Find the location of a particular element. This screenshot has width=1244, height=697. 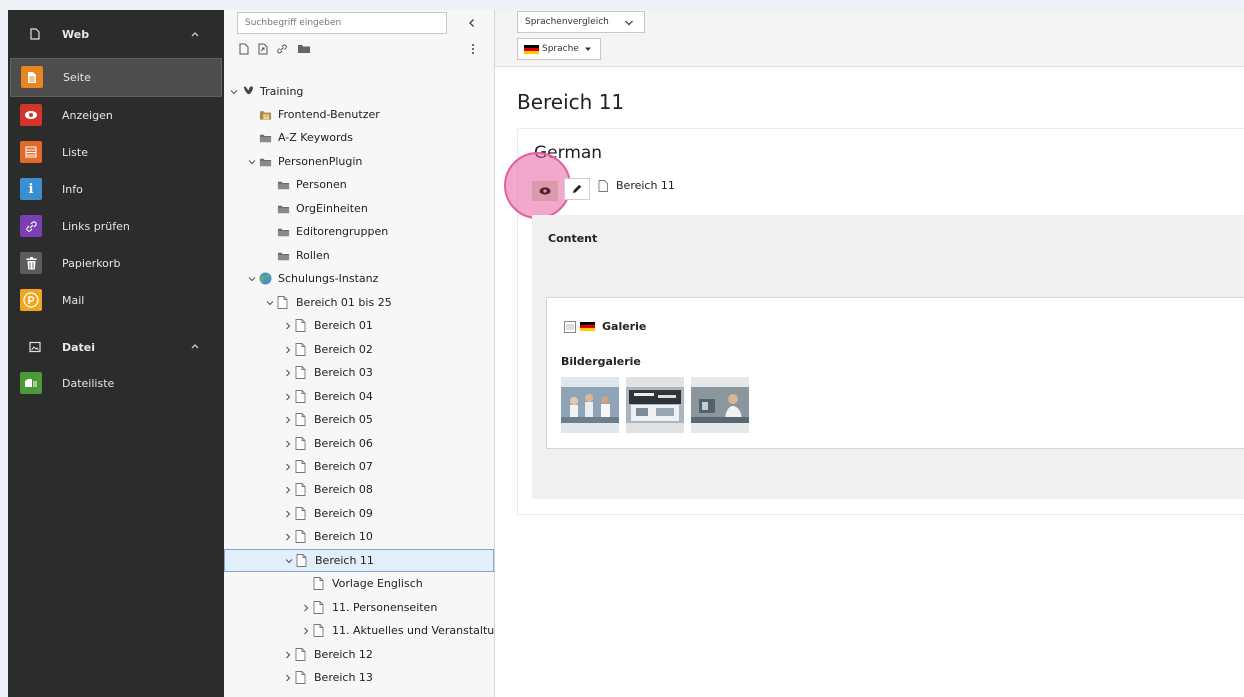

tree-node-label: Bereich 01 bis 25 is located at coordinates (344, 302).